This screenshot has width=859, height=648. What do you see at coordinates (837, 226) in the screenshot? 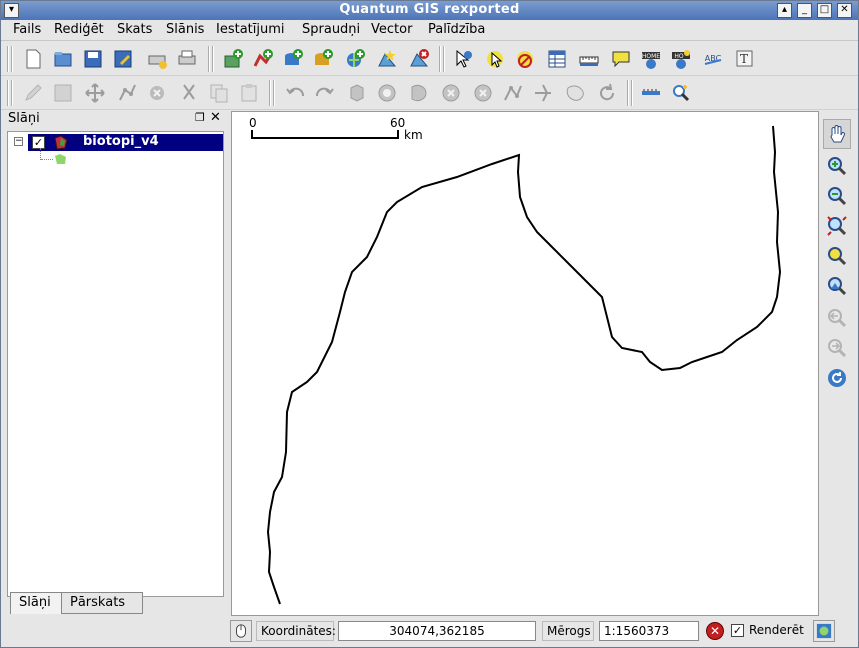
I see `zoom-full-icon` at bounding box center [837, 226].